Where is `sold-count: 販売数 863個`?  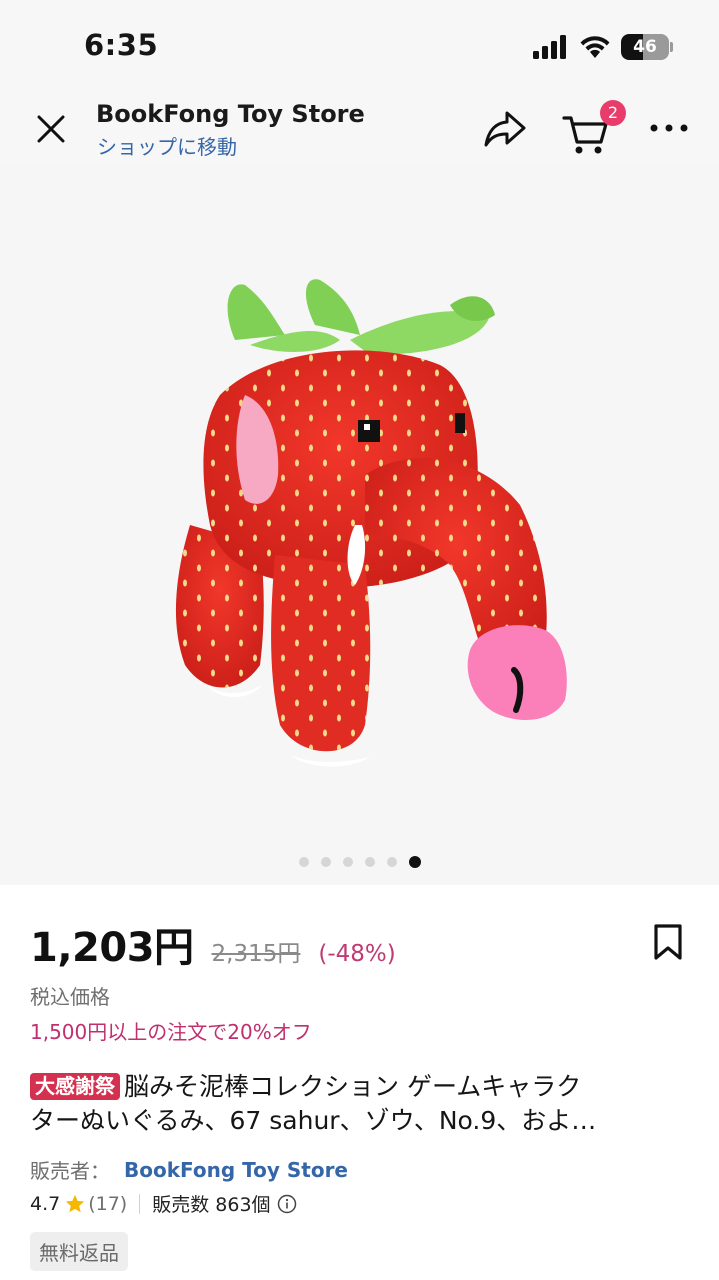 sold-count: 販売数 863個 is located at coordinates (211, 1205).